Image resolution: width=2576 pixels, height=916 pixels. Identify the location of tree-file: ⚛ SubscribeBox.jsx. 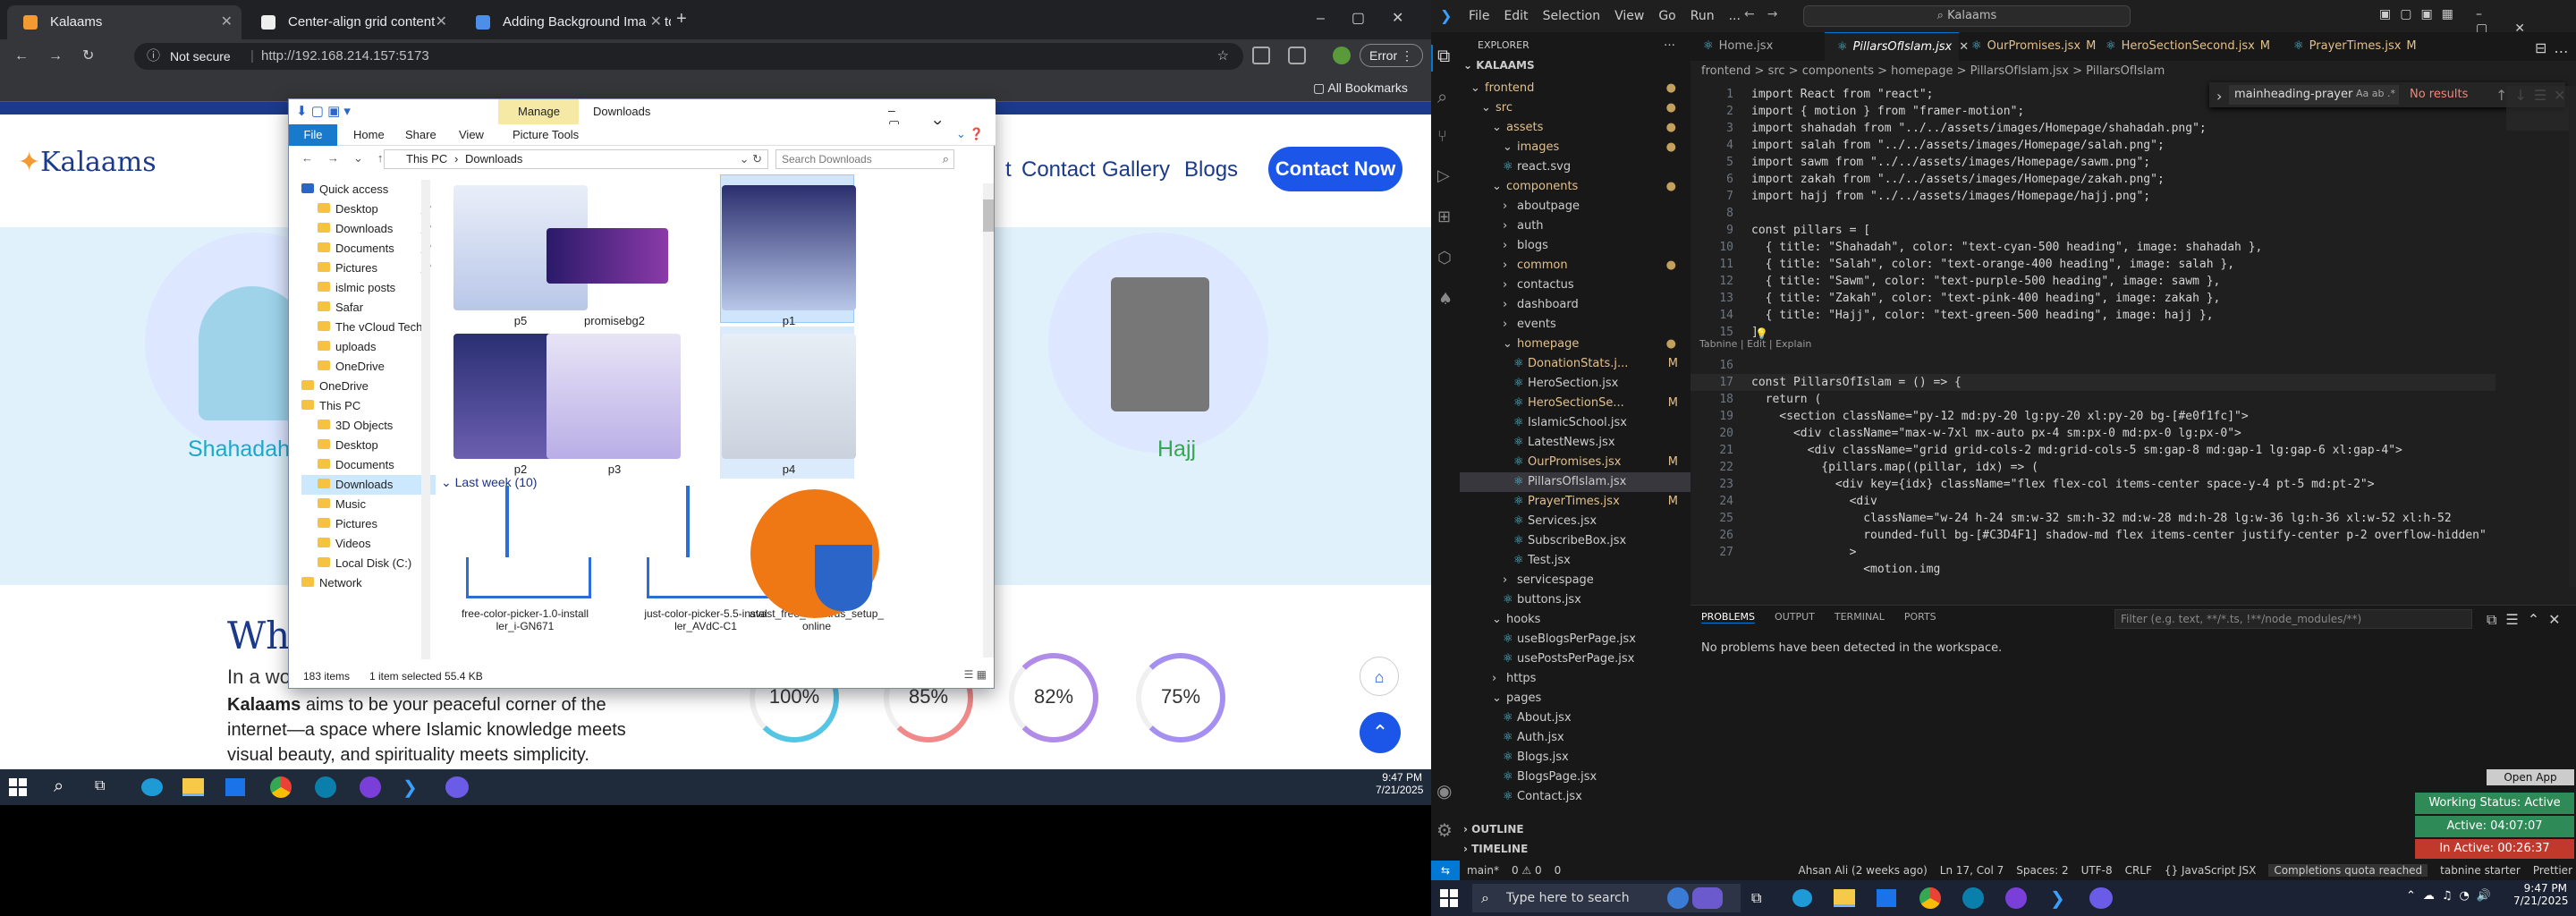
(1575, 541).